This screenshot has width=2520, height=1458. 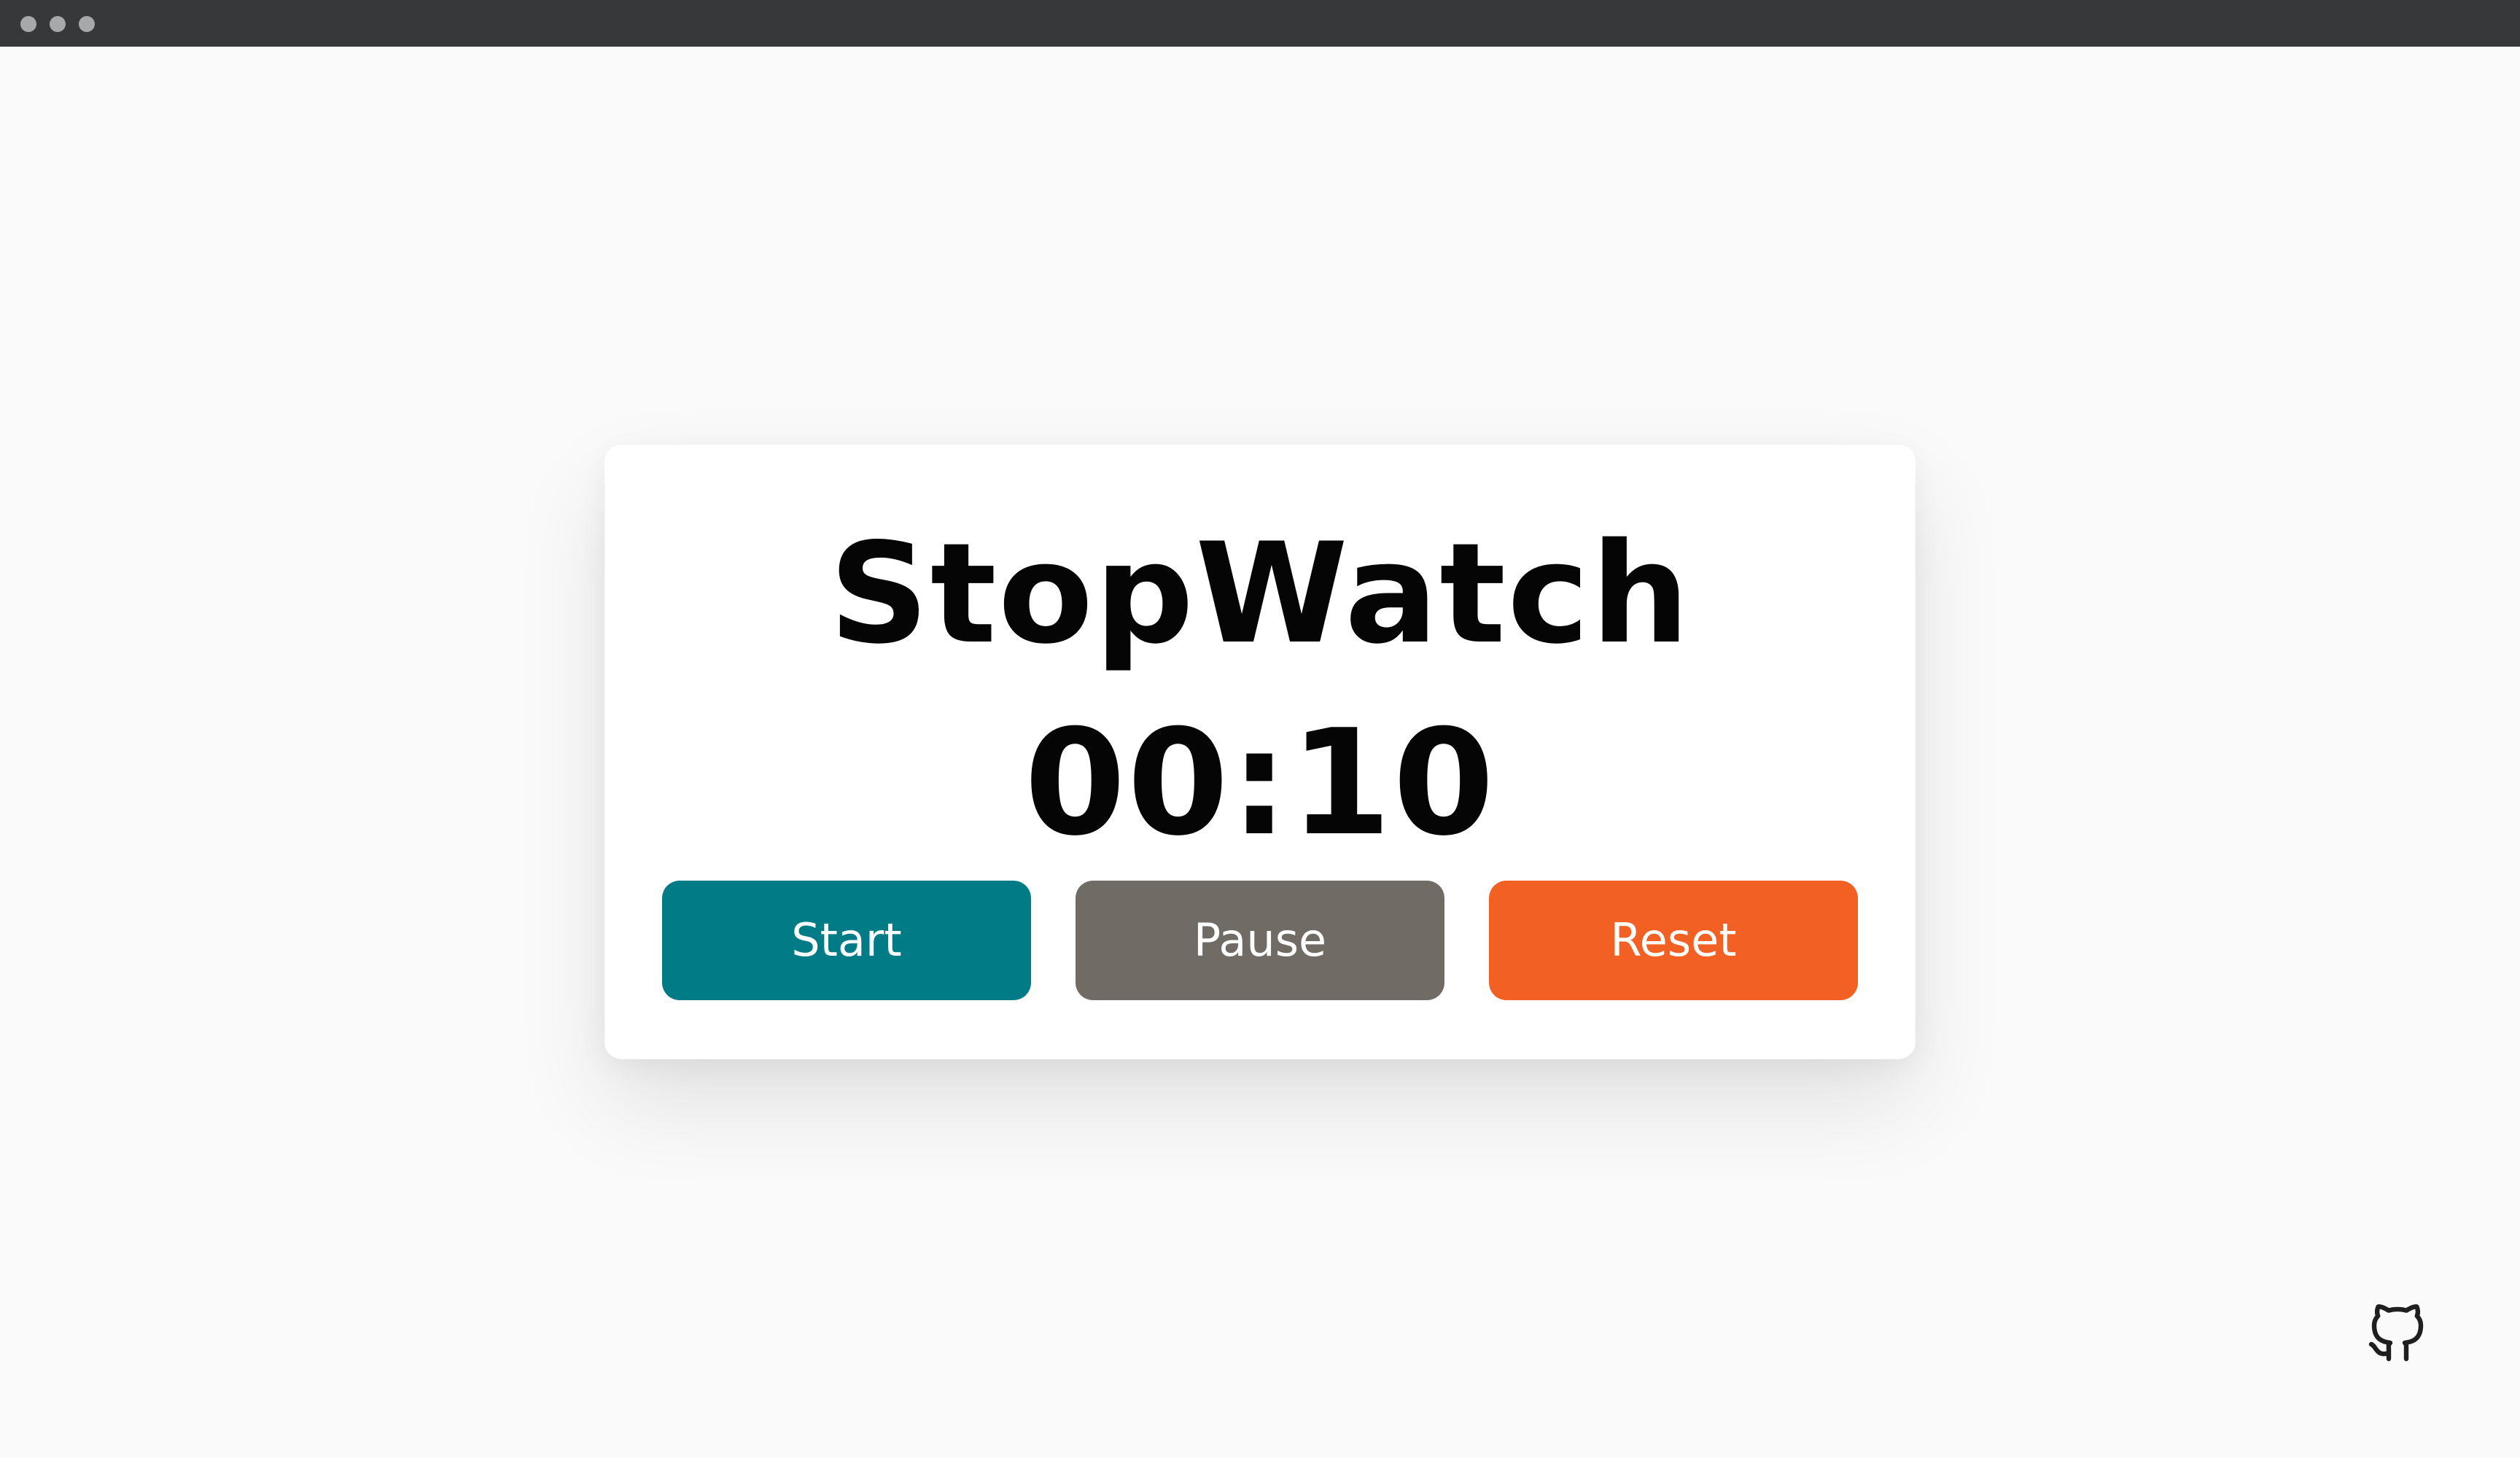 What do you see at coordinates (1260, 783) in the screenshot?
I see `time-display: 00:10` at bounding box center [1260, 783].